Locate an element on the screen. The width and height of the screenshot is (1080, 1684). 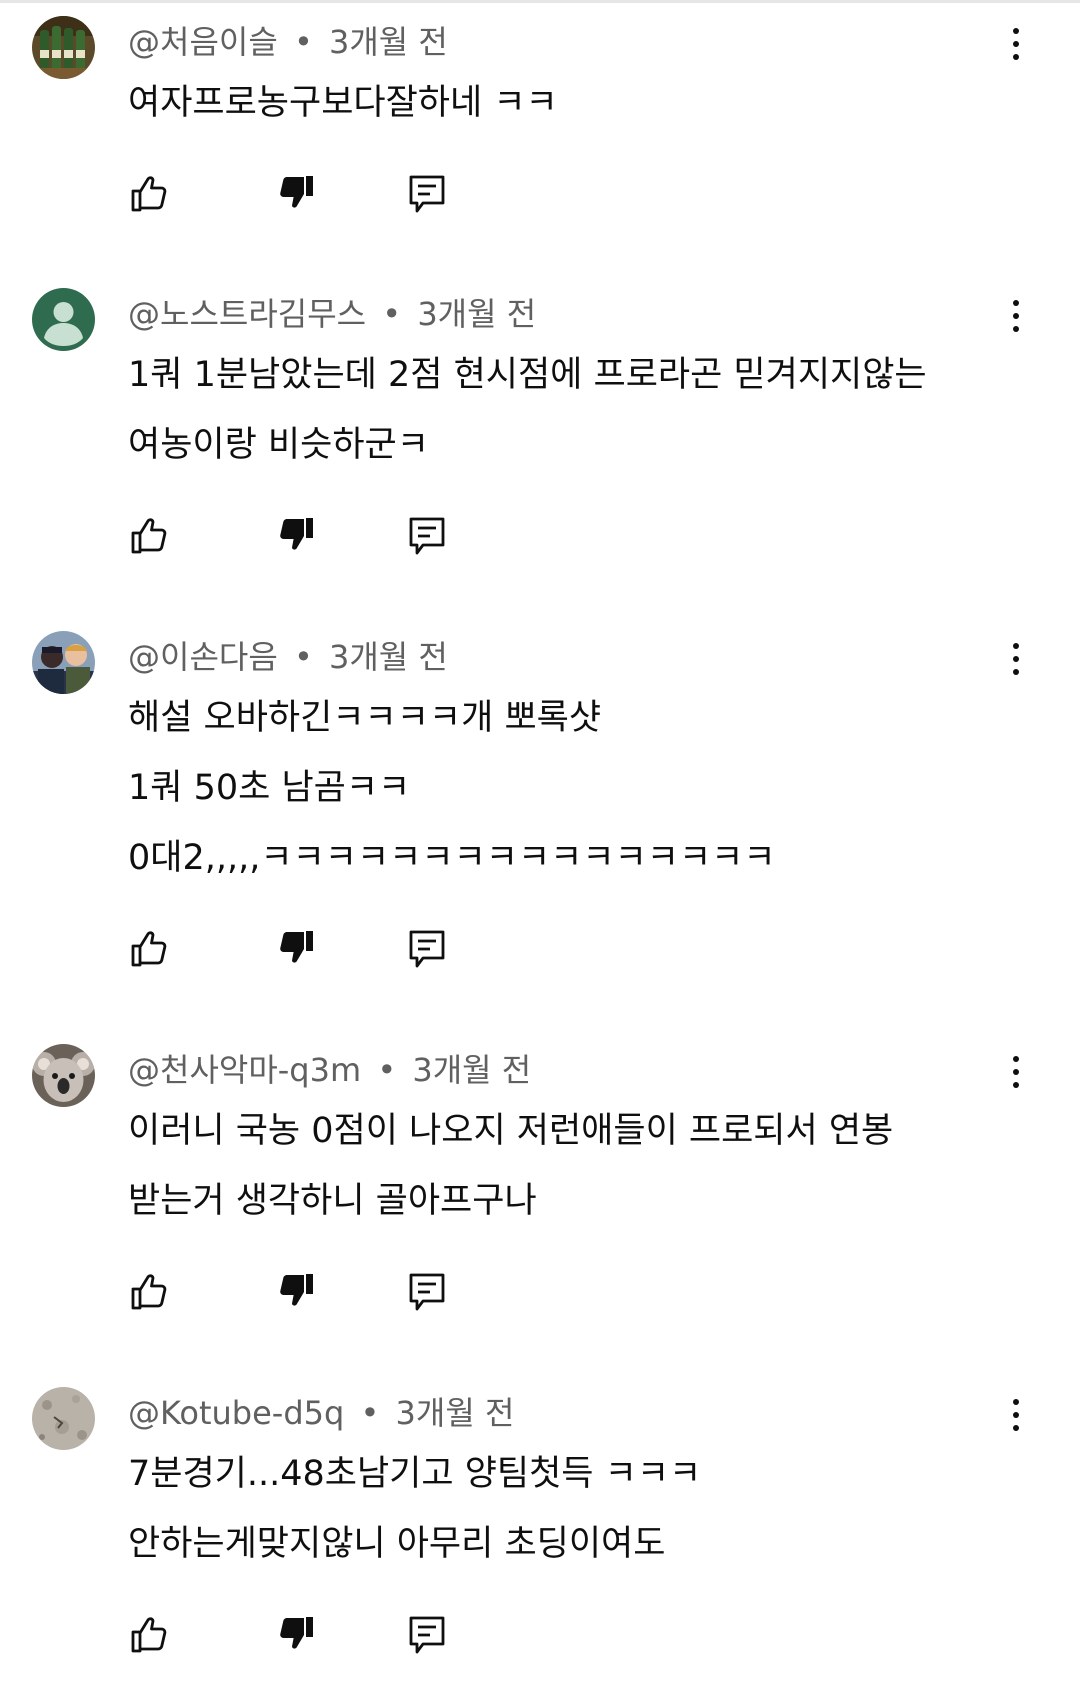
top-divider is located at coordinates (540, 1).